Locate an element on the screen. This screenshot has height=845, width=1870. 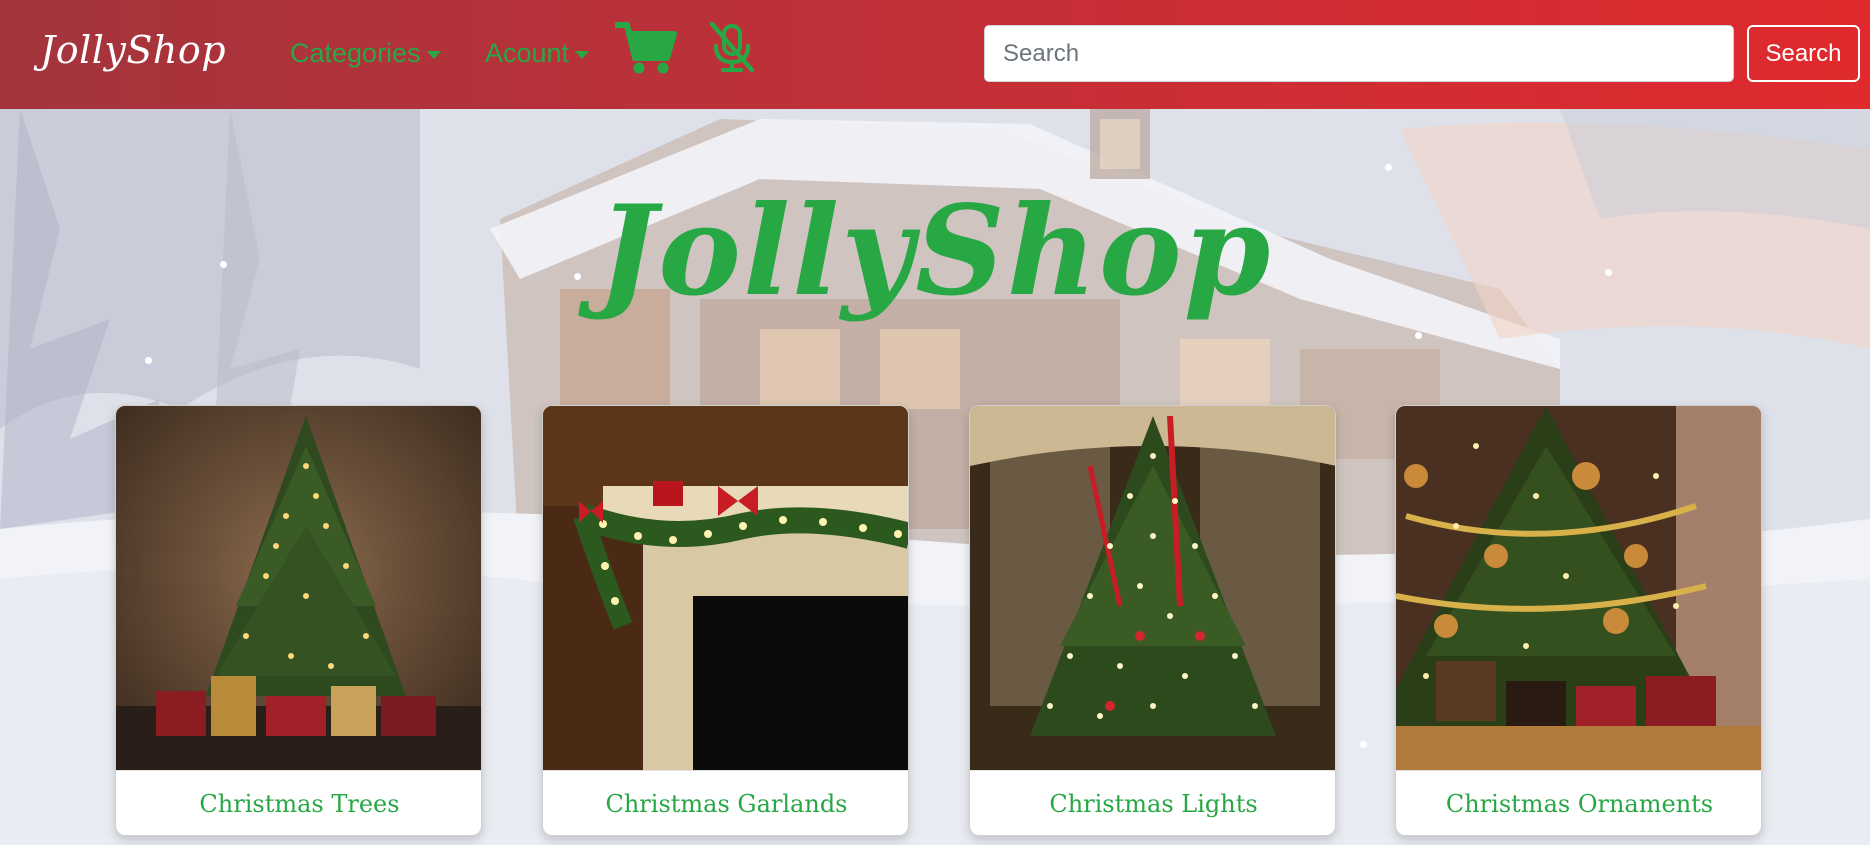
christmas-tree-photo is located at coordinates (298, 588).